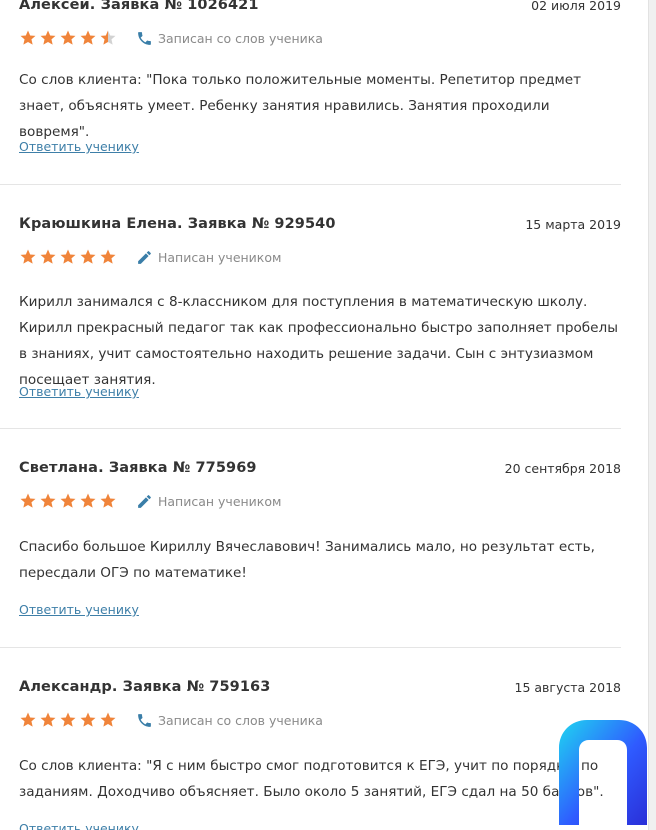 This screenshot has width=656, height=830. I want to click on review-header: Алексей. Заявка № 1026421, so click(139, 6).